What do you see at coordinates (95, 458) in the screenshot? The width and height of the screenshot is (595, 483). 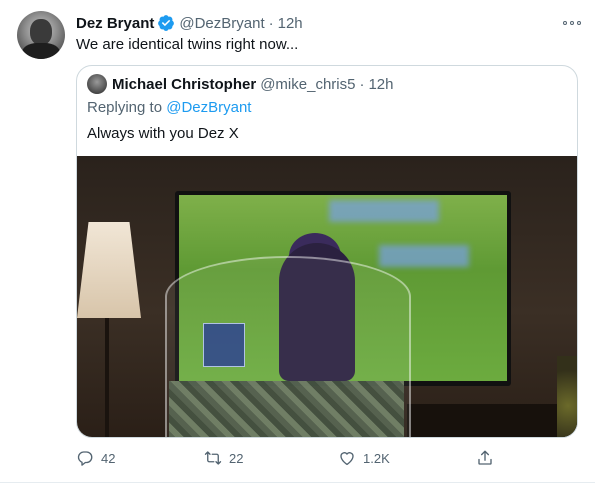 I see `reply-button: 42` at bounding box center [95, 458].